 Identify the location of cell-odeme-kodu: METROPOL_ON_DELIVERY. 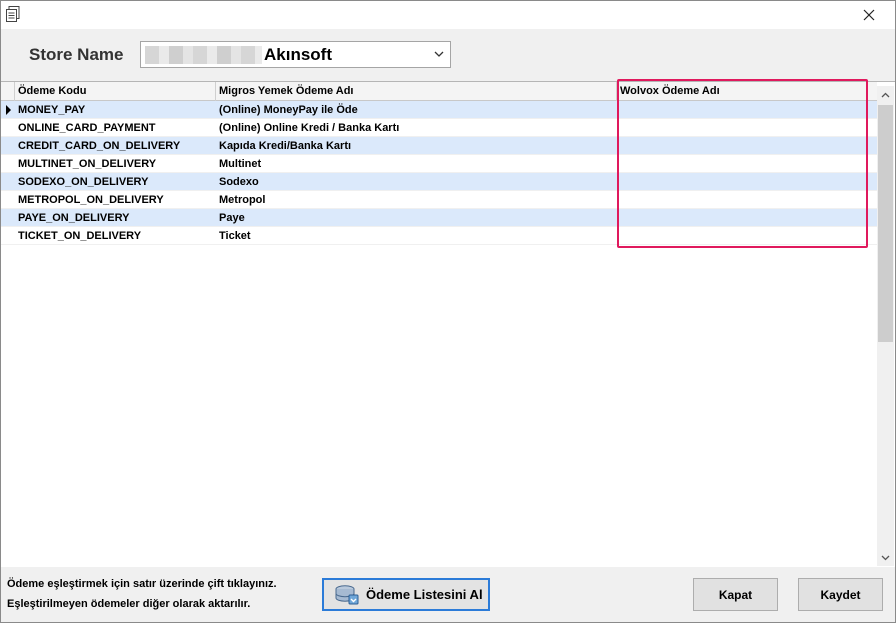
(91, 200).